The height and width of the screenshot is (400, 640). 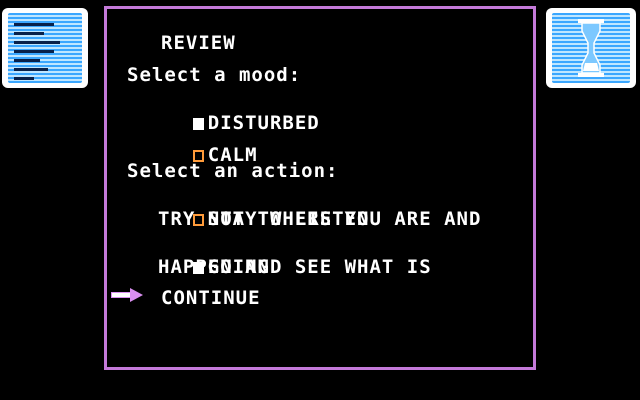 What do you see at coordinates (264, 219) in the screenshot?
I see `action-option-label-cont: TRY NOT TO LISTEN` at bounding box center [264, 219].